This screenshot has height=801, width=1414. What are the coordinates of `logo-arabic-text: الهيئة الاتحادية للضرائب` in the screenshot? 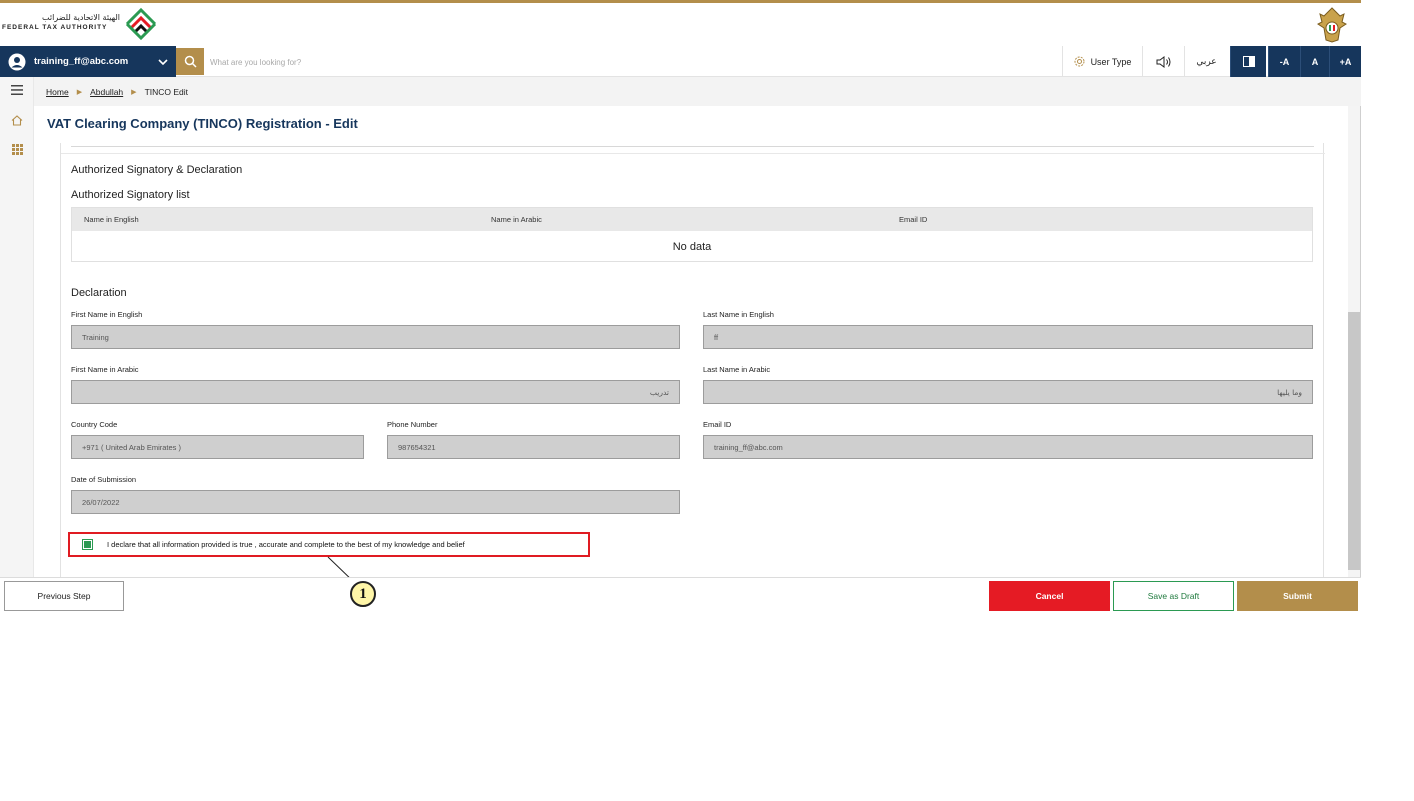 It's located at (81, 17).